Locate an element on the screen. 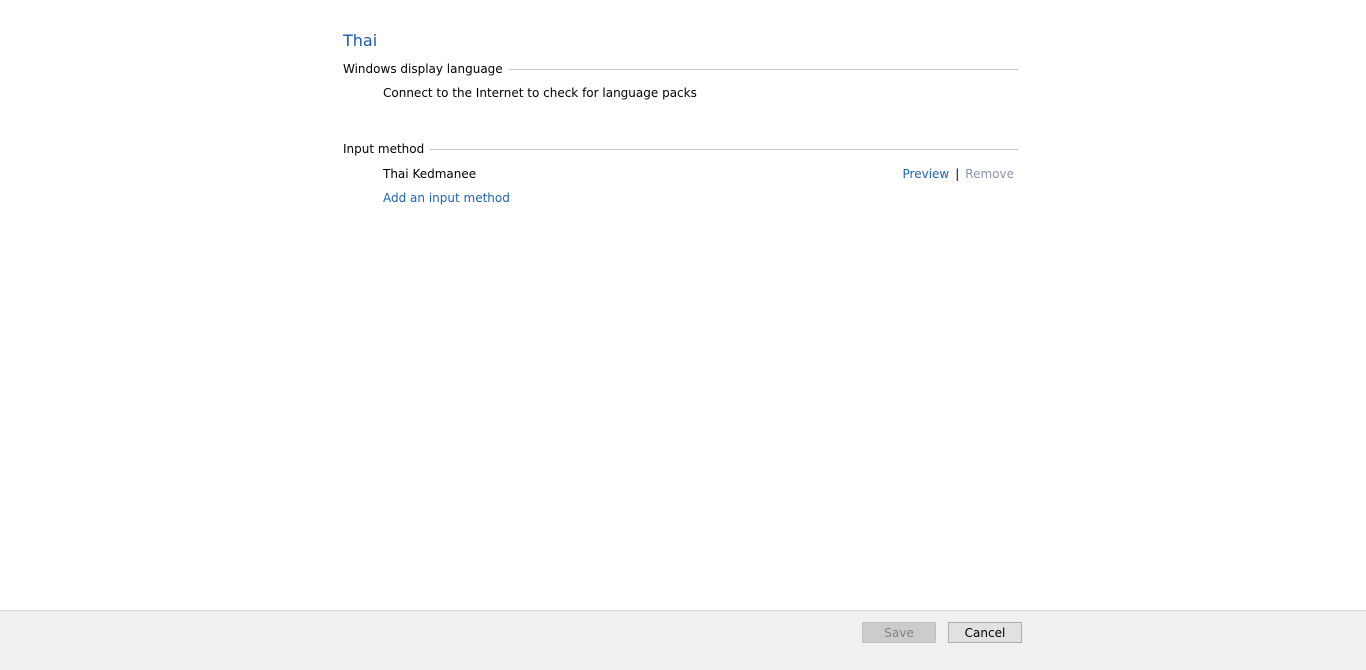 Image resolution: width=1366 pixels, height=670 pixels. footer-bar: Save Cancel is located at coordinates (683, 640).